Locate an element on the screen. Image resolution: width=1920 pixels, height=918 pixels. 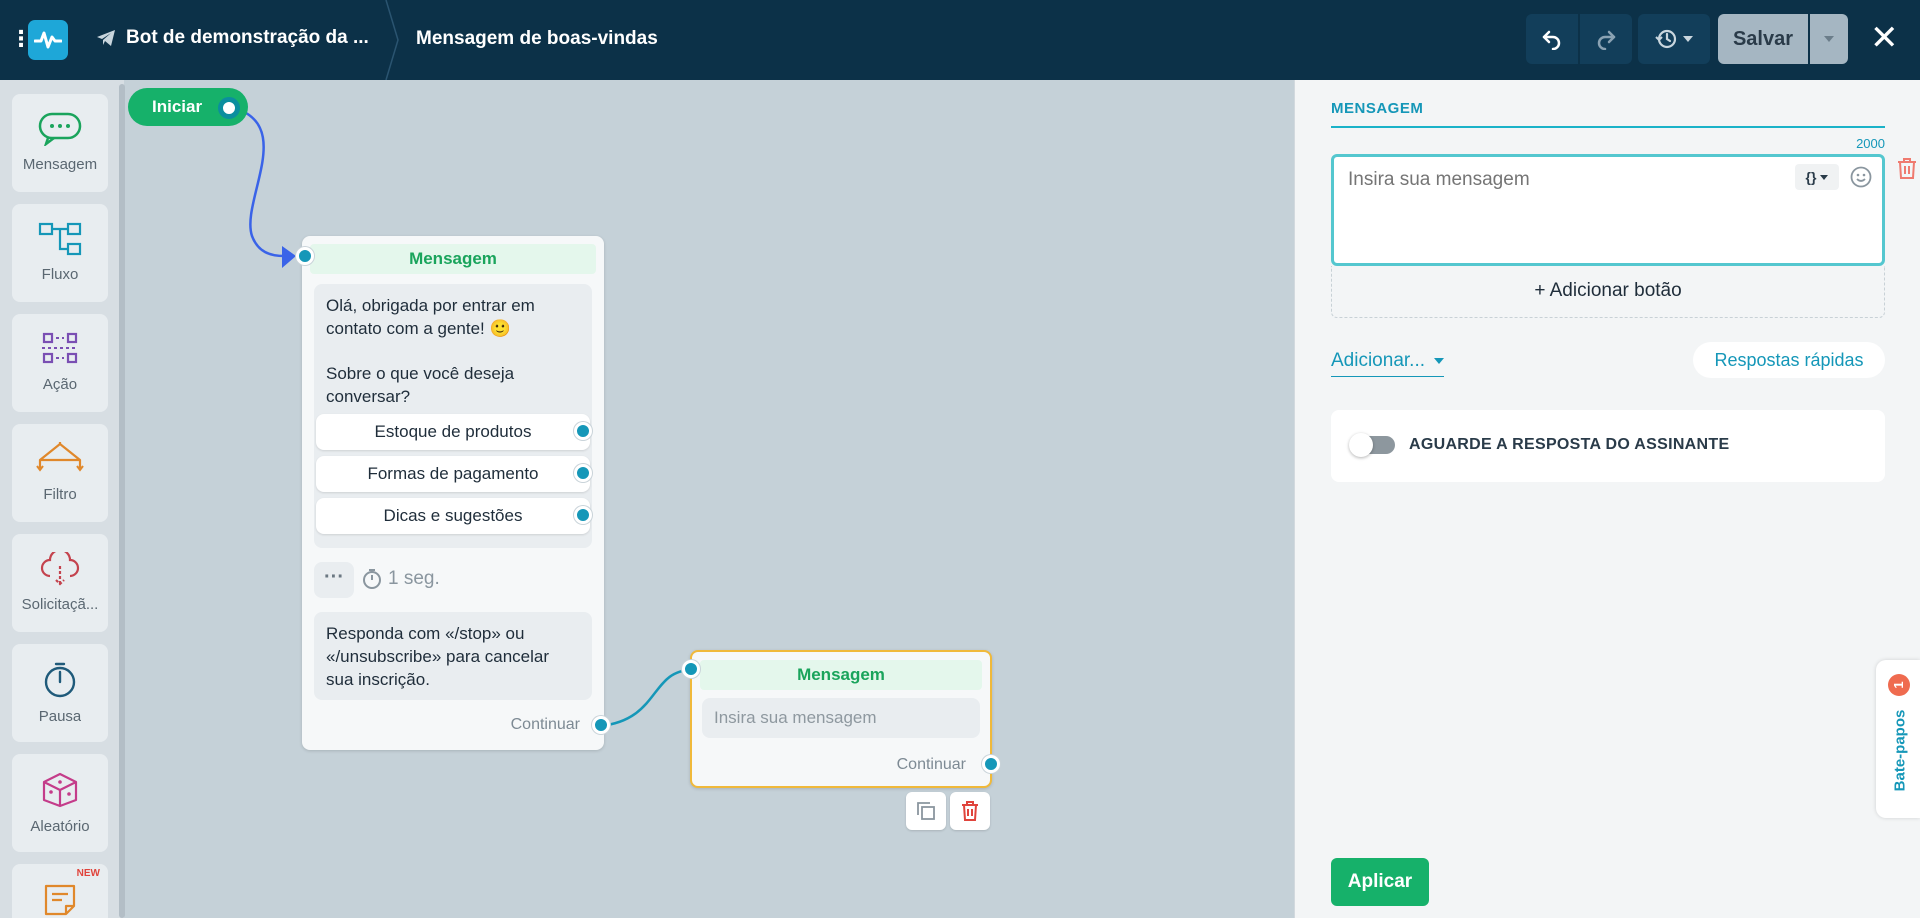
redo-button is located at coordinates (1606, 39).